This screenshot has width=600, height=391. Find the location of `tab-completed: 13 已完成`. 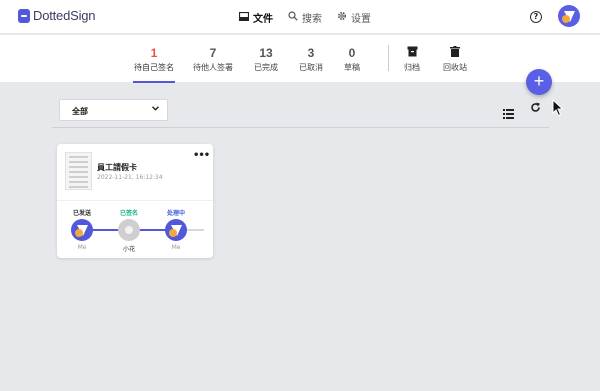

tab-completed: 13 已完成 is located at coordinates (266, 59).